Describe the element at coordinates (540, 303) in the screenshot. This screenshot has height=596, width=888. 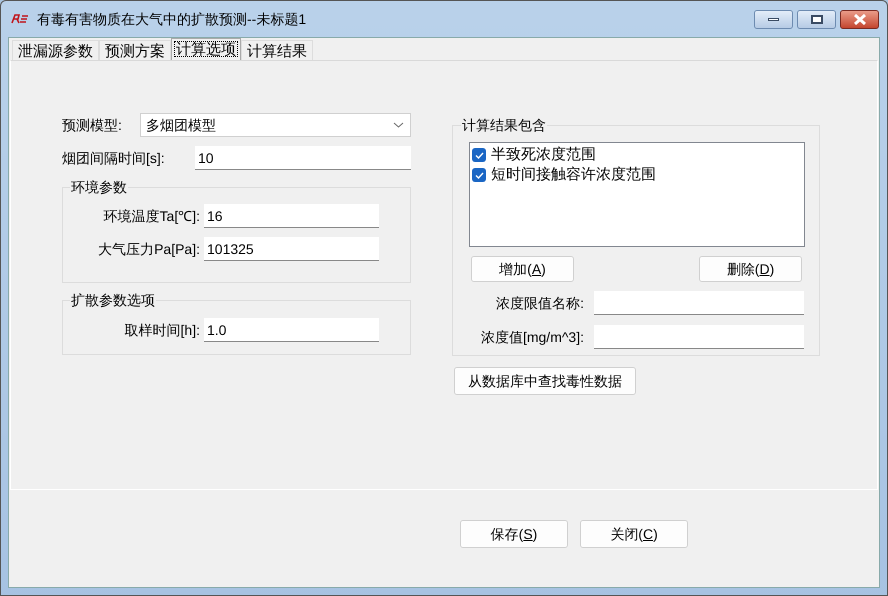
I see `field-label: 浓度限值名称:` at that location.